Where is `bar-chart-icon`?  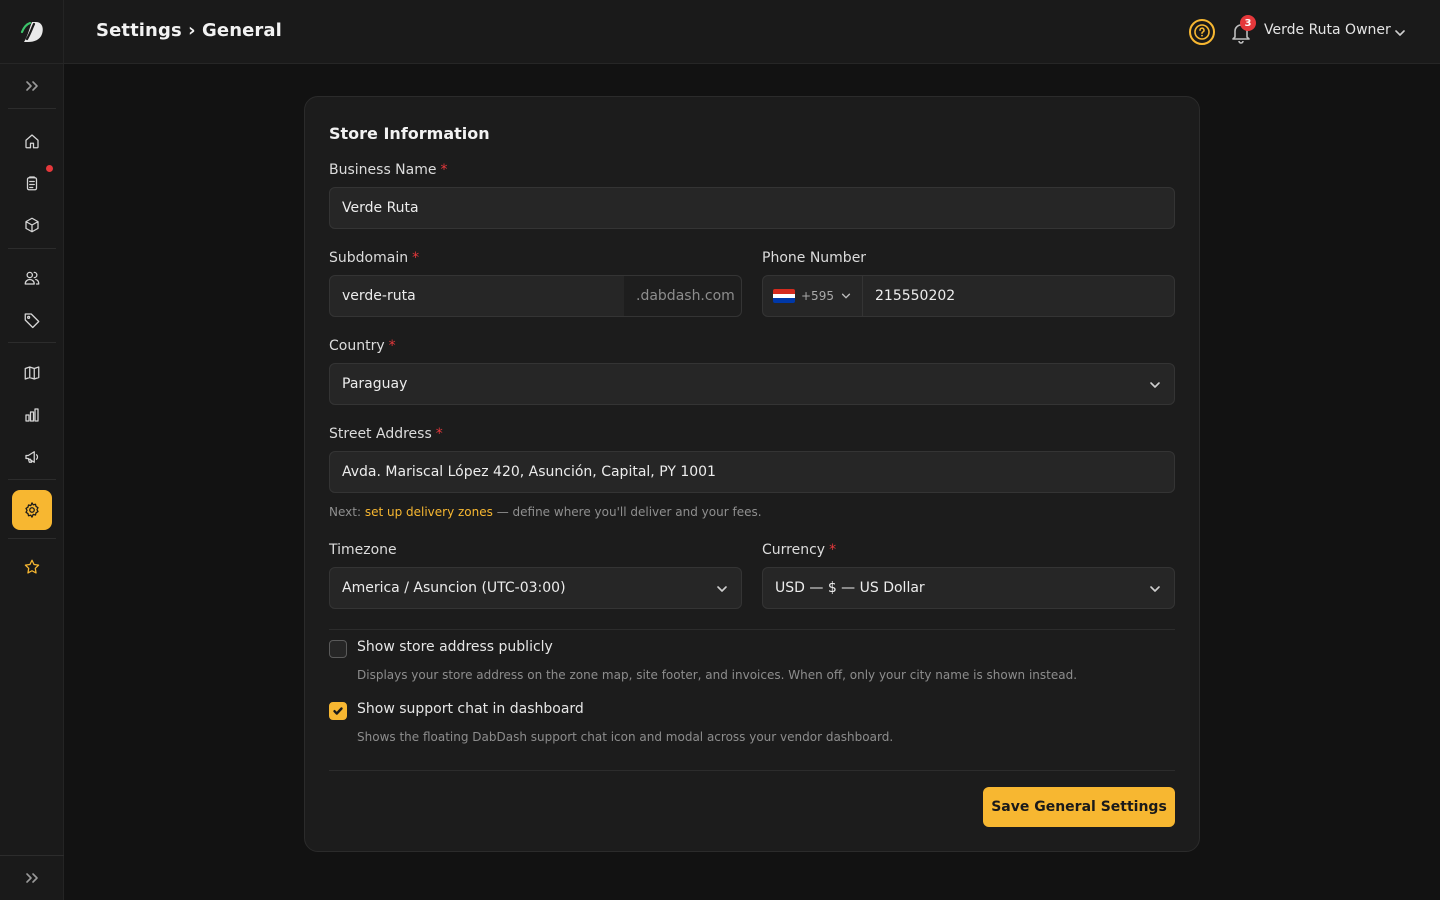
bar-chart-icon is located at coordinates (32, 415).